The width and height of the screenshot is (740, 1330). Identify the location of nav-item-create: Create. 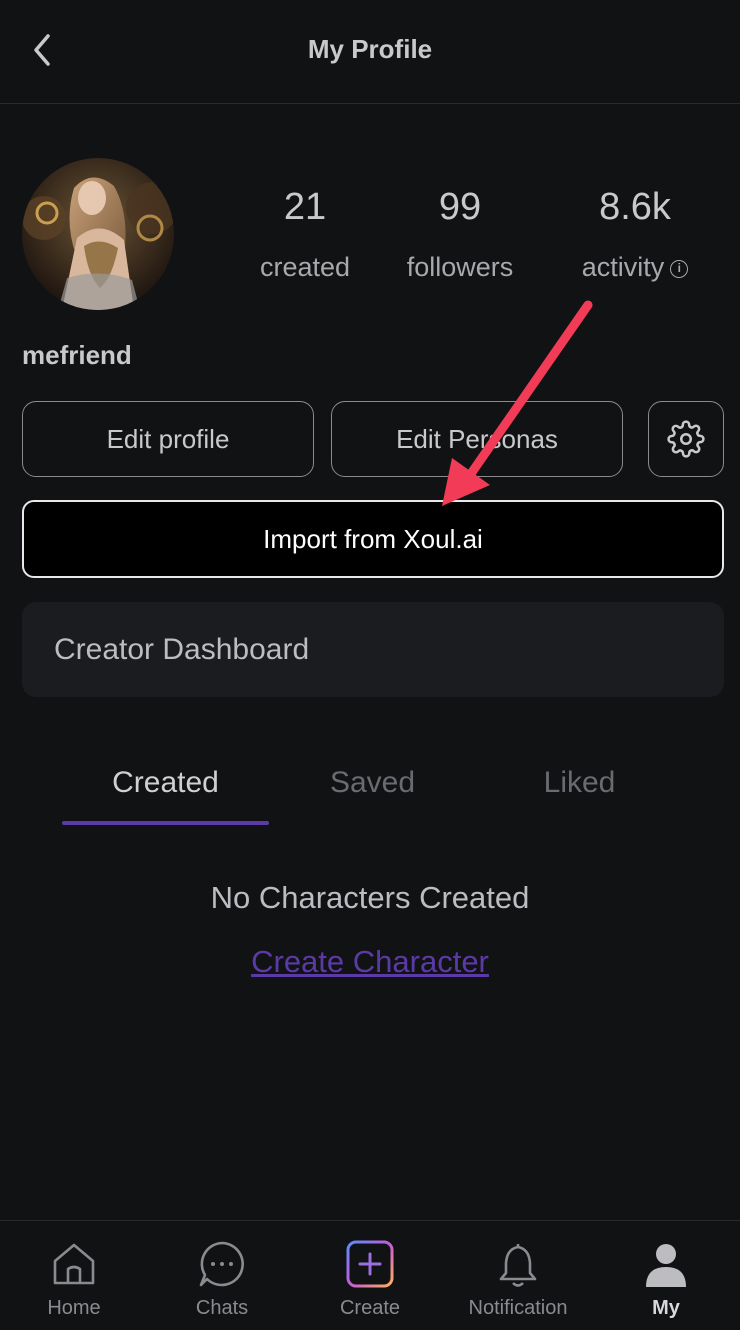
(370, 1275).